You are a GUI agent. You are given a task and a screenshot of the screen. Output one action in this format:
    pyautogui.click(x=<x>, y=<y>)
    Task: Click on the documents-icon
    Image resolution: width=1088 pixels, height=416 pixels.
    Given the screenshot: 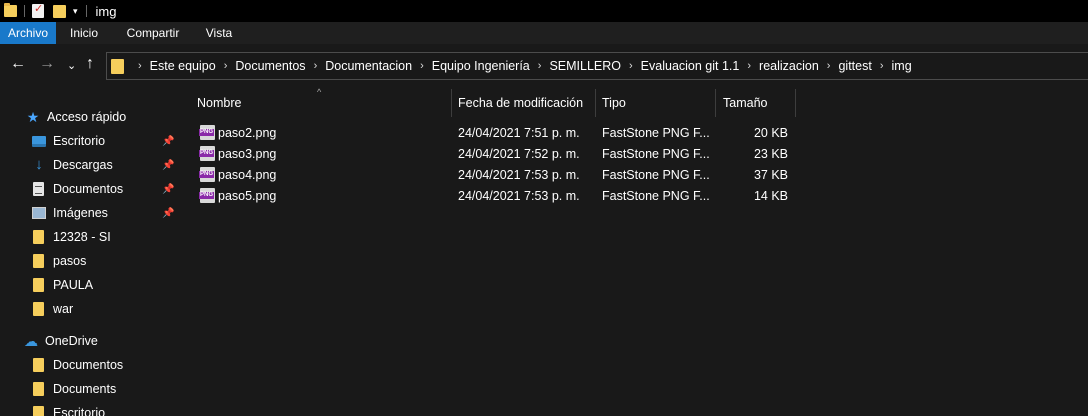 What is the action you would take?
    pyautogui.click(x=38, y=189)
    